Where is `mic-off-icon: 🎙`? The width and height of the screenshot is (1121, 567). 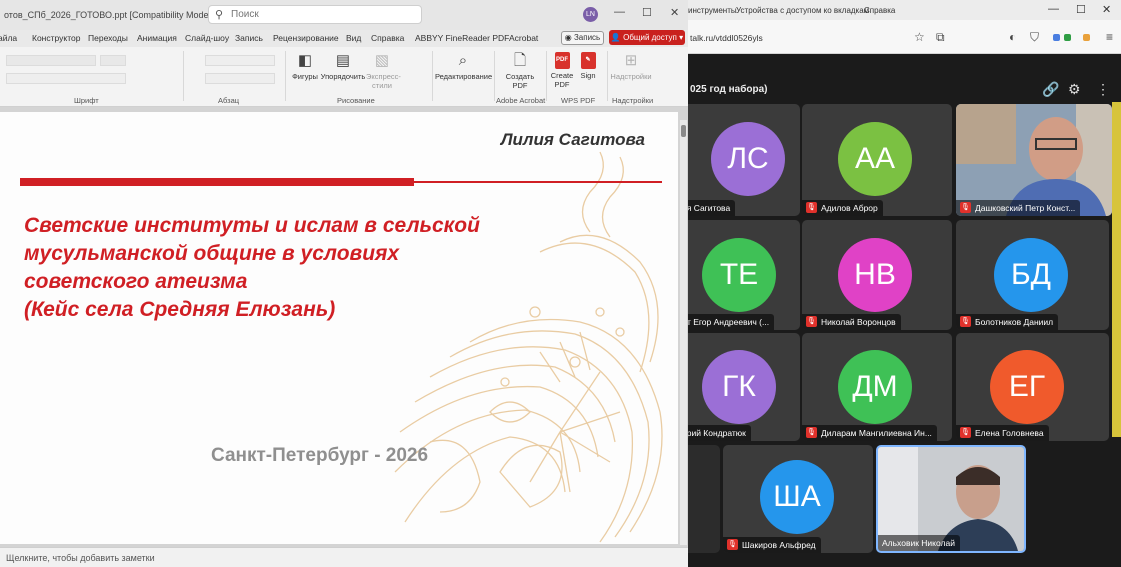
mic-off-icon: 🎙 is located at coordinates (811, 433).